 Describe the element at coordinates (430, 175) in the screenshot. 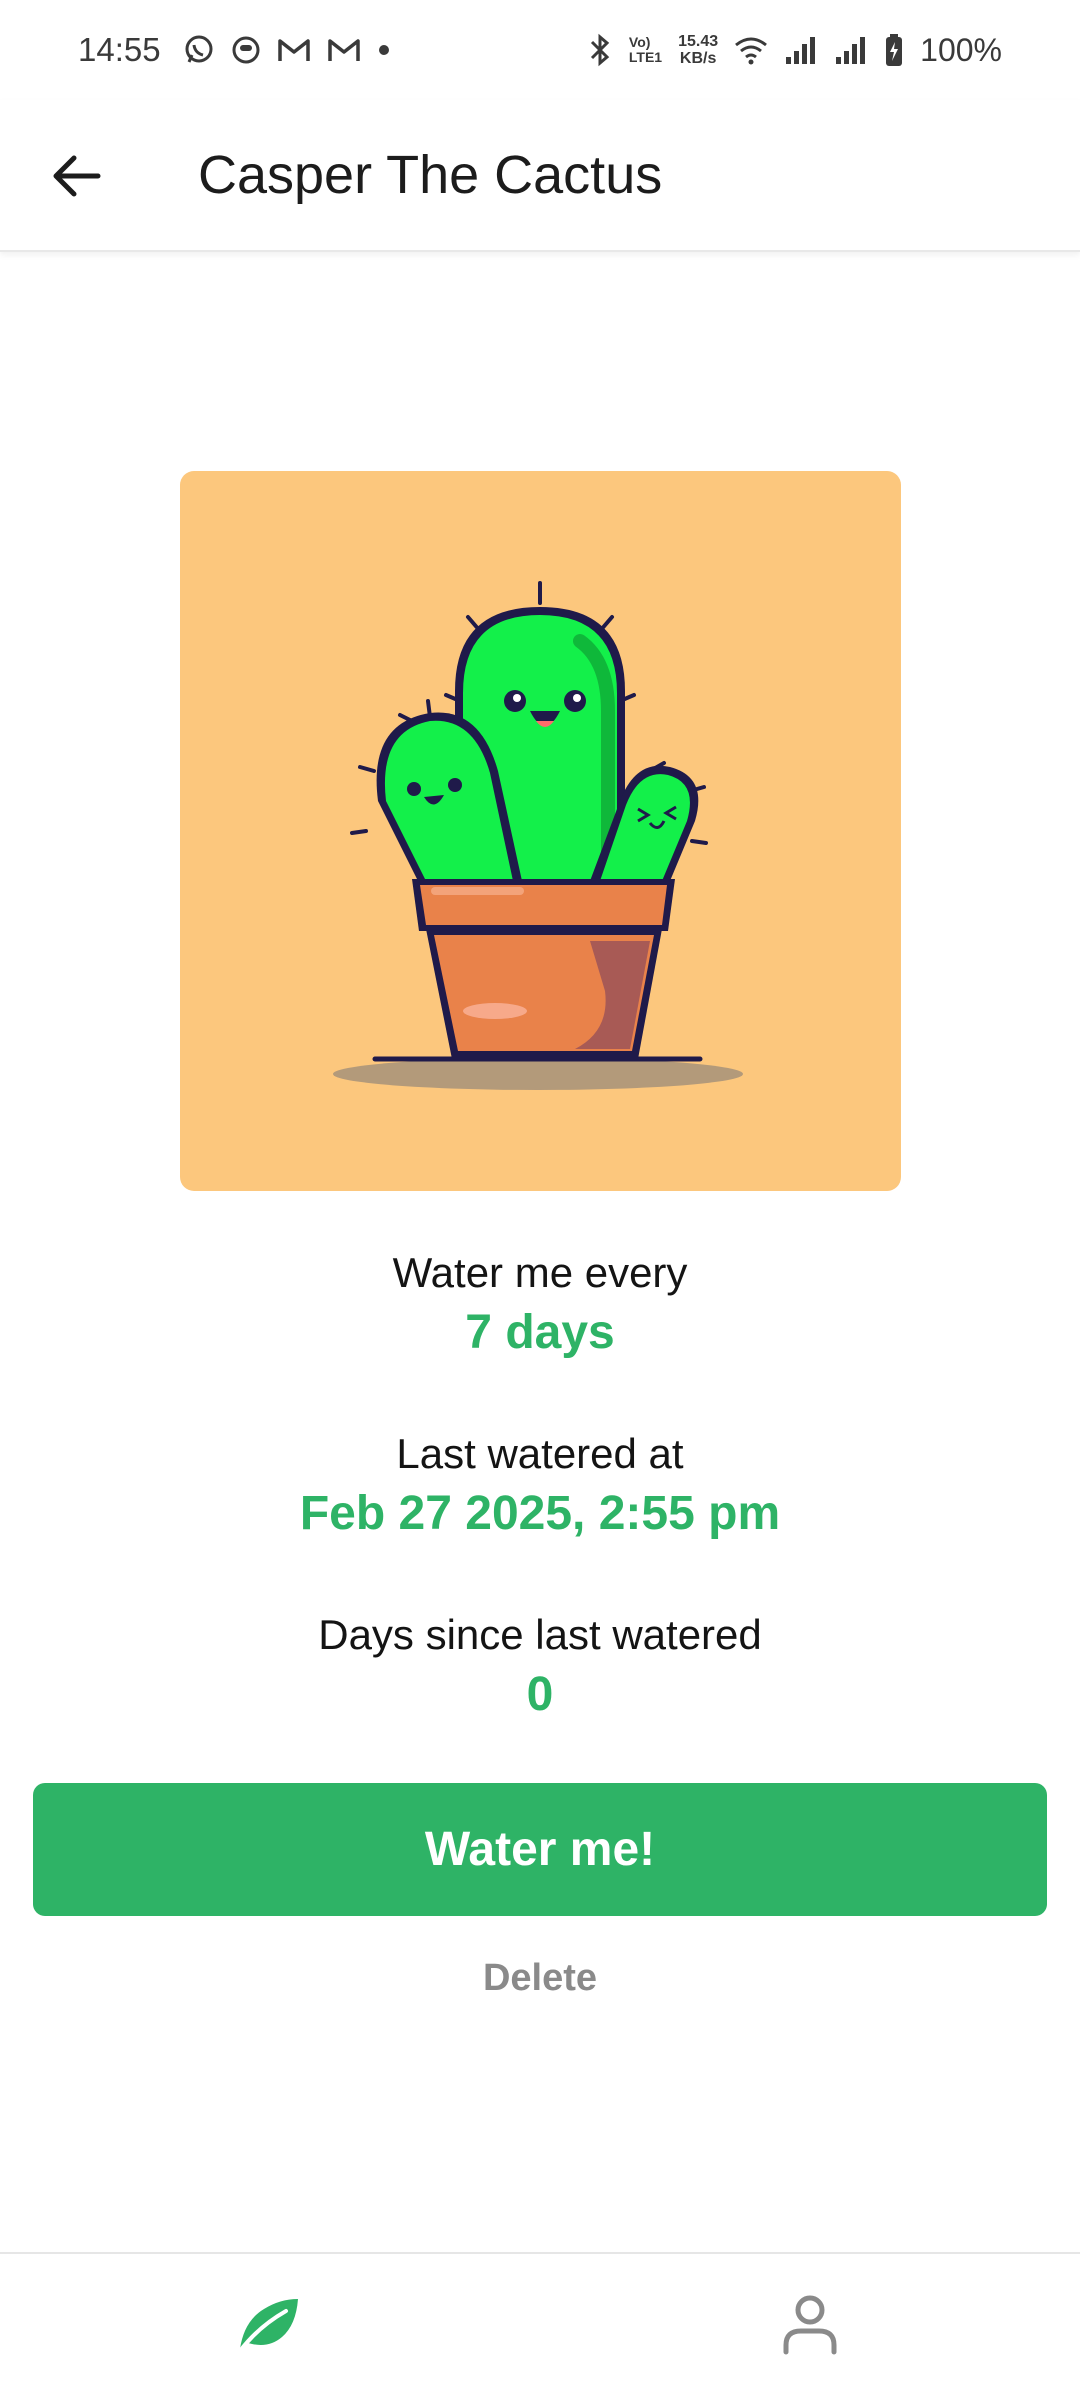

I see `page-title: Casper The Cactus` at that location.